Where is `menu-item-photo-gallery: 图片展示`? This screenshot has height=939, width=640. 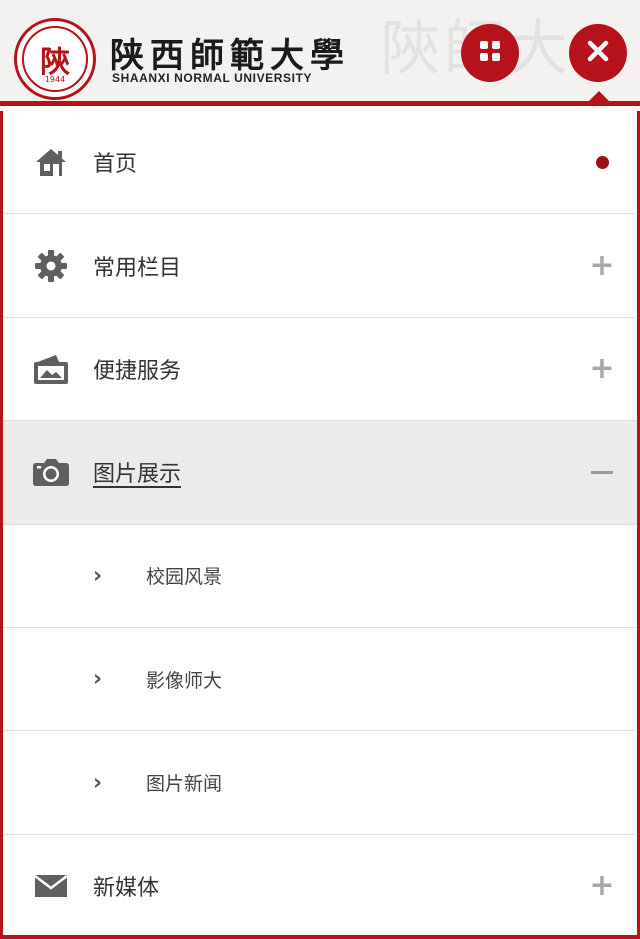
menu-item-photo-gallery: 图片展示 is located at coordinates (320, 473).